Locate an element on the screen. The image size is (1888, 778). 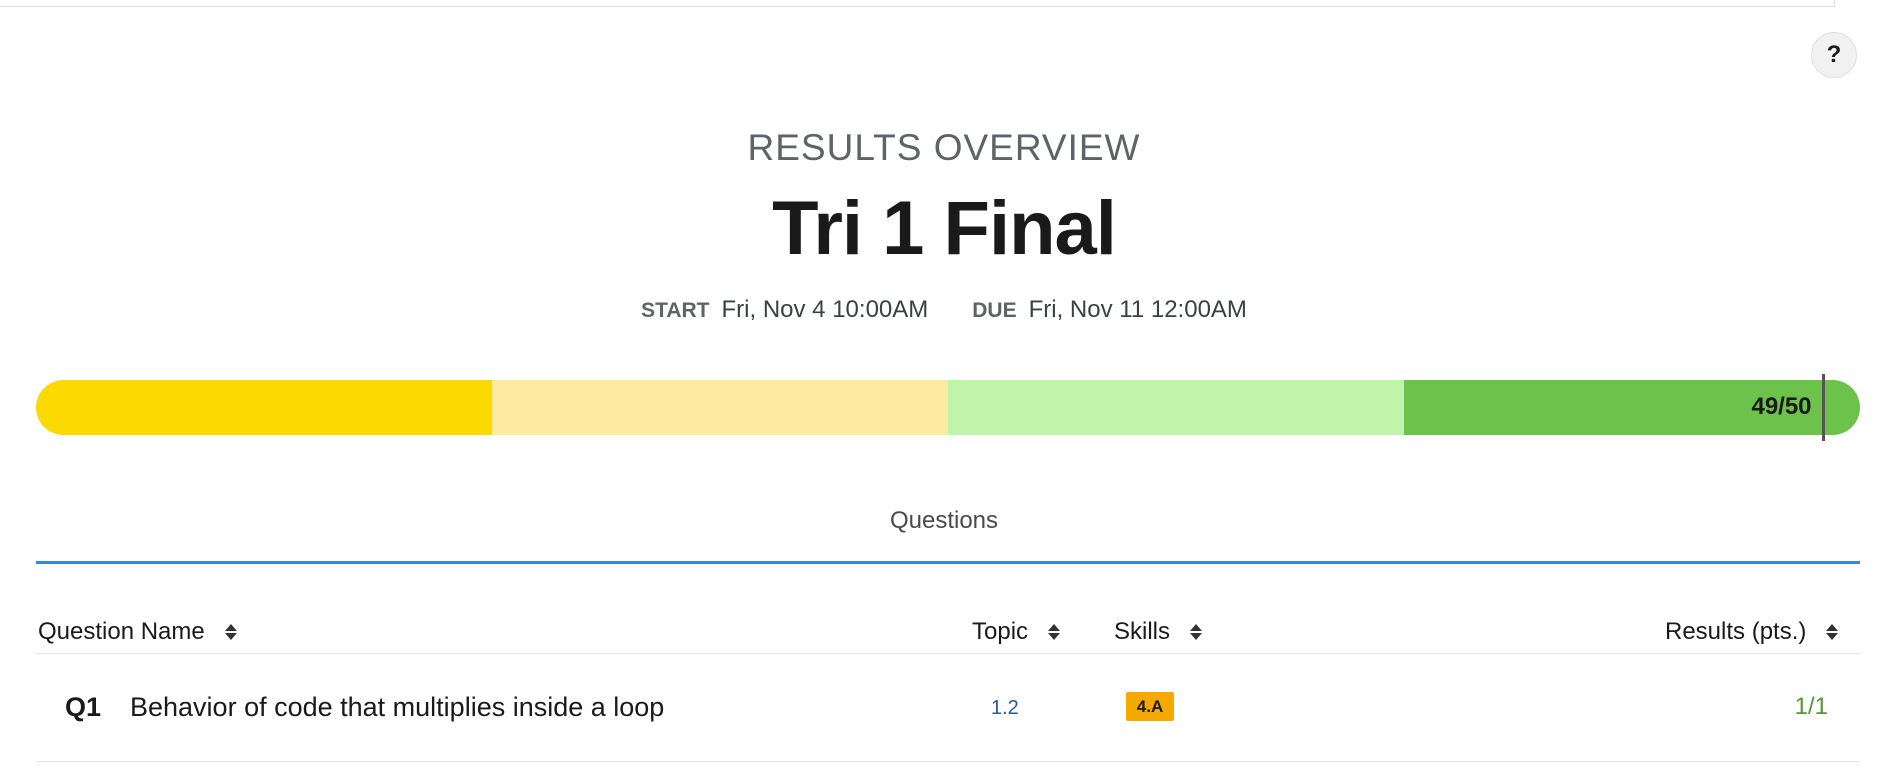
start-date: Fri, Nov 4 10:00AM is located at coordinates (825, 309).